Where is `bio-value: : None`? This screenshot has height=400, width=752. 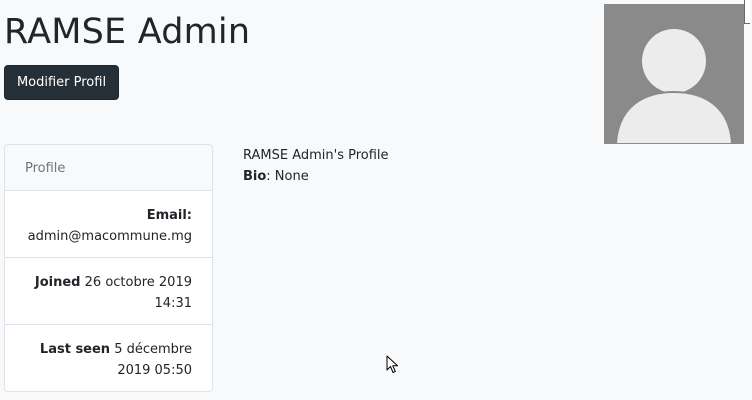 bio-value: : None is located at coordinates (287, 176).